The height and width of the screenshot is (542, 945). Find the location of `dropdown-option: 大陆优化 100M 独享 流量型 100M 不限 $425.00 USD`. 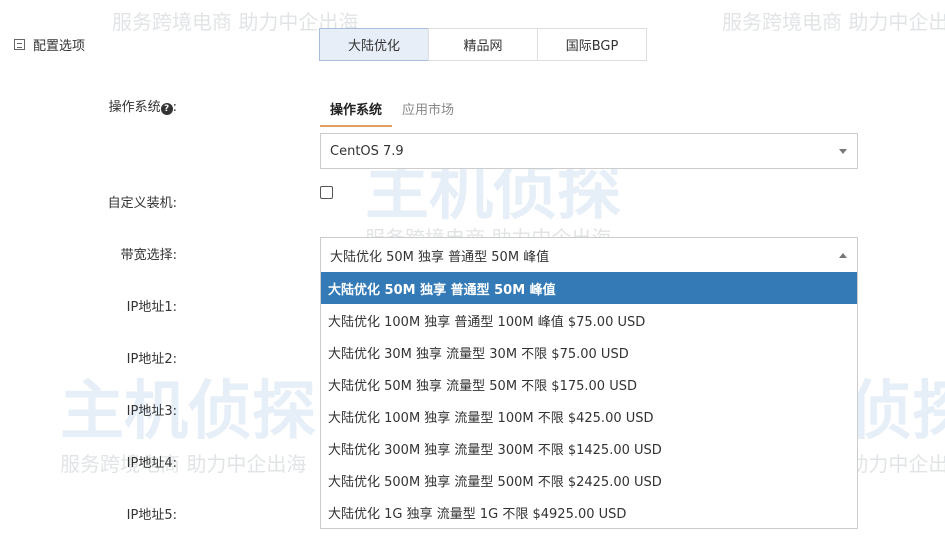

dropdown-option: 大陆优化 100M 独享 流量型 100M 不限 $425.00 USD is located at coordinates (589, 416).